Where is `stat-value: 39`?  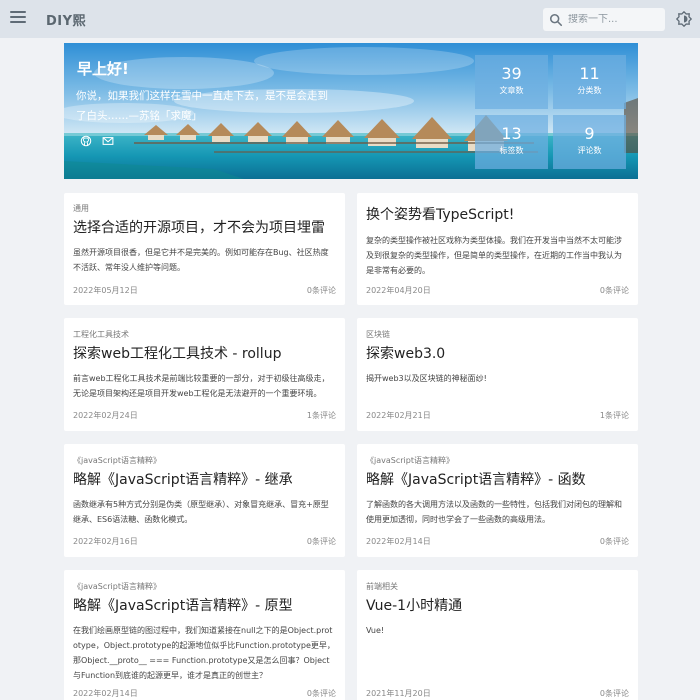
stat-value: 39 is located at coordinates (511, 73).